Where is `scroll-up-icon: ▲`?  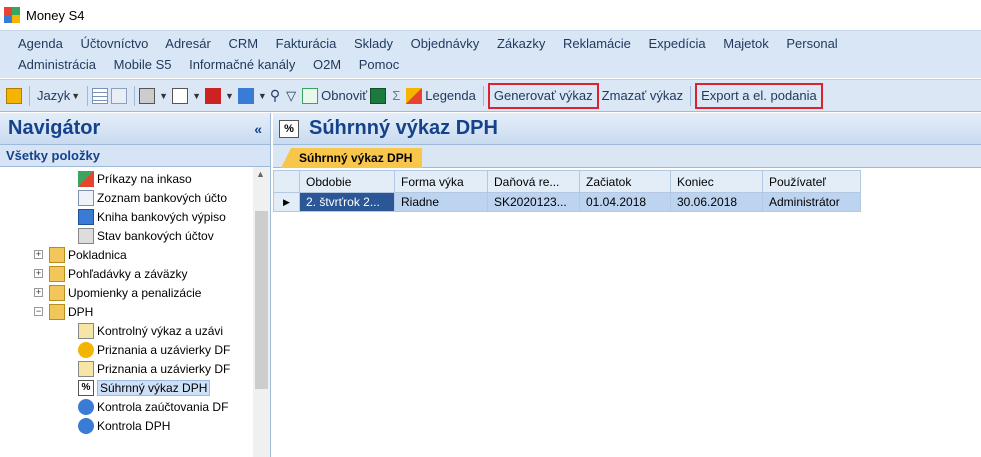 scroll-up-icon: ▲ is located at coordinates (260, 174).